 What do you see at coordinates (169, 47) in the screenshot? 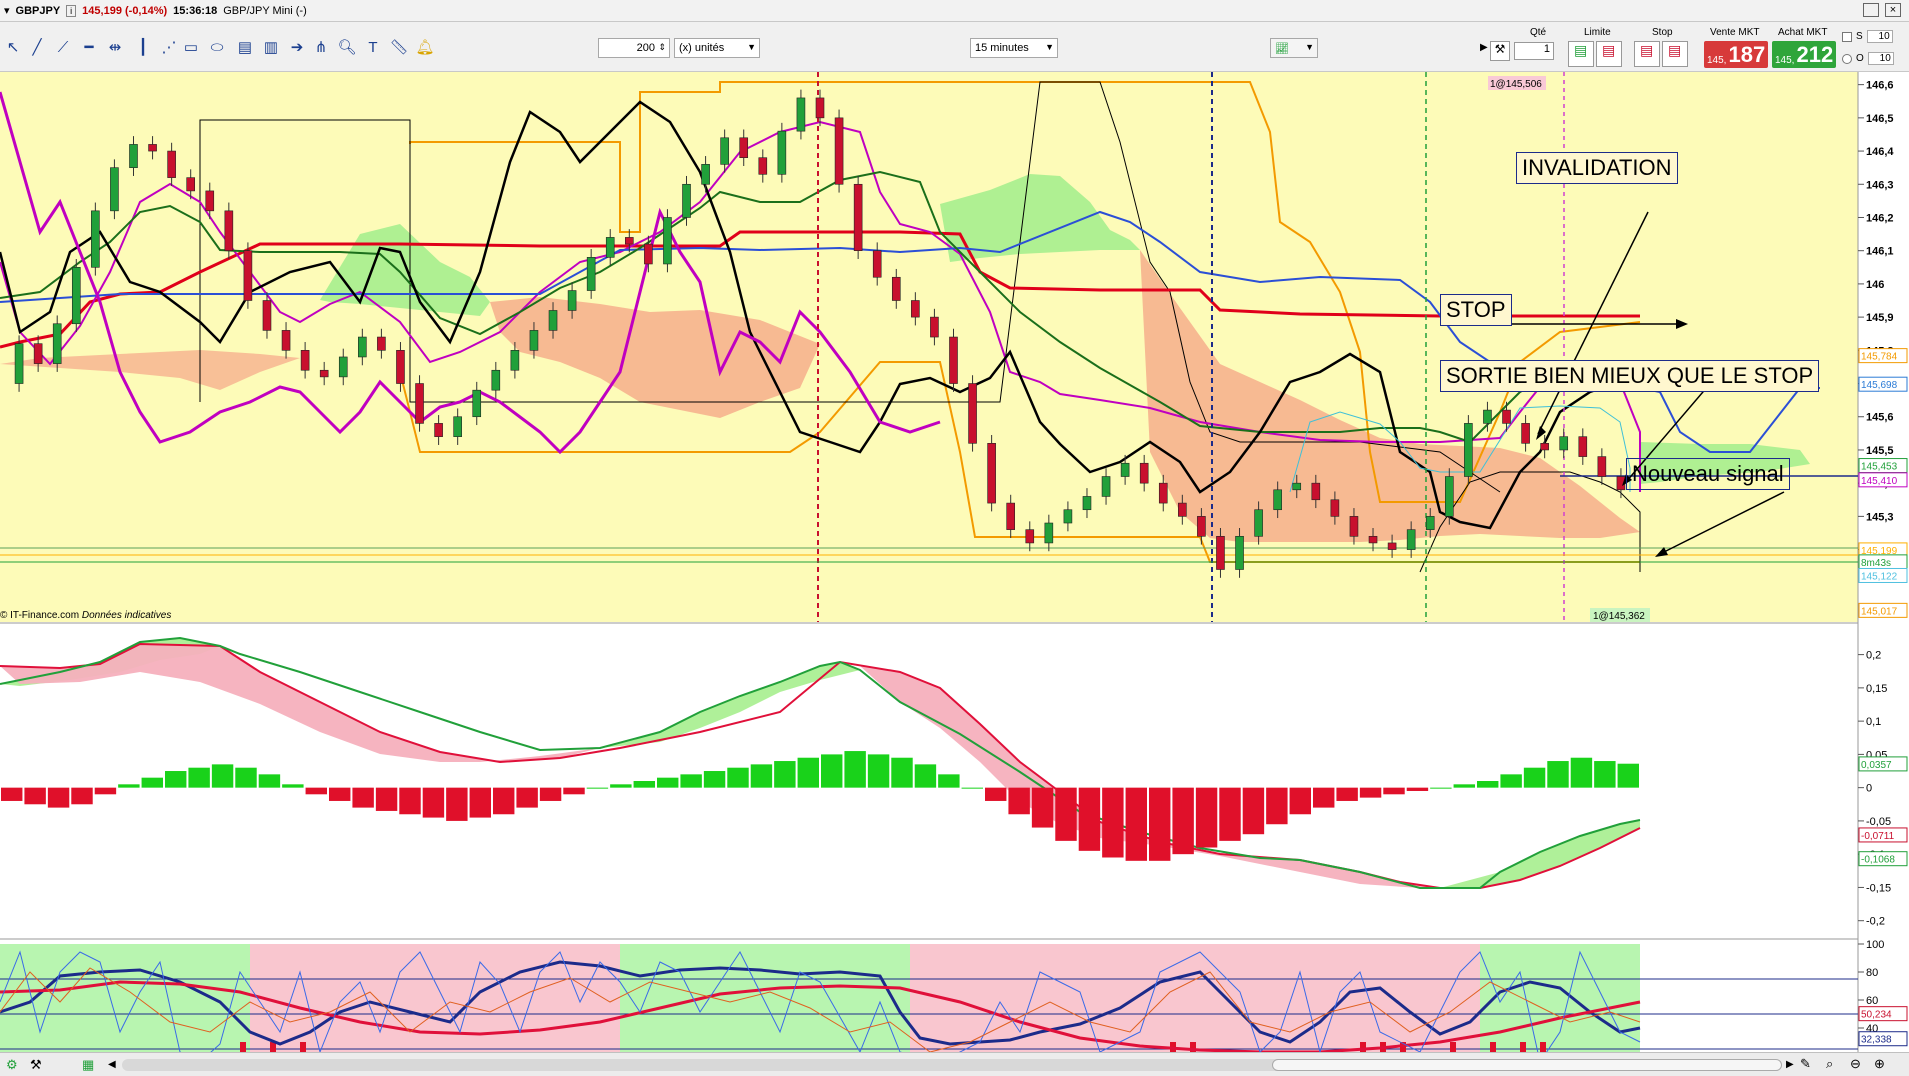
I see `fan-icon: ⋰` at bounding box center [169, 47].